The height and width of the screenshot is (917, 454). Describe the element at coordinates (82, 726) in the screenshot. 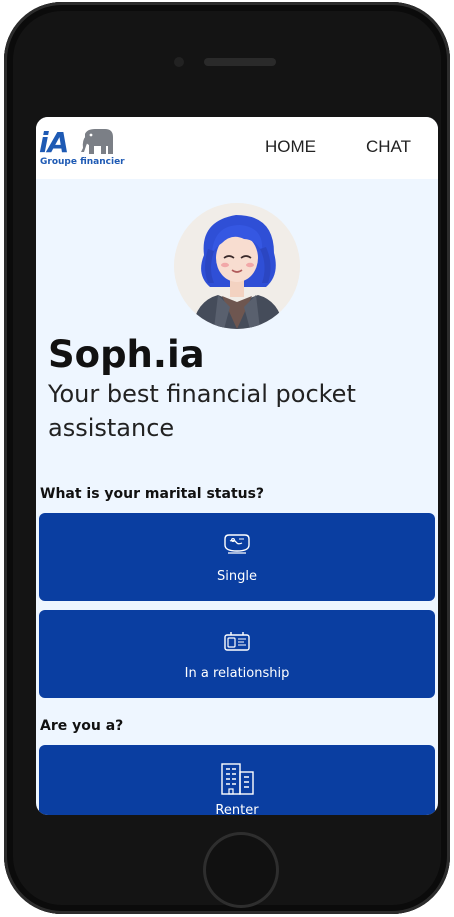

I see `housing-question: Are you a?` at that location.